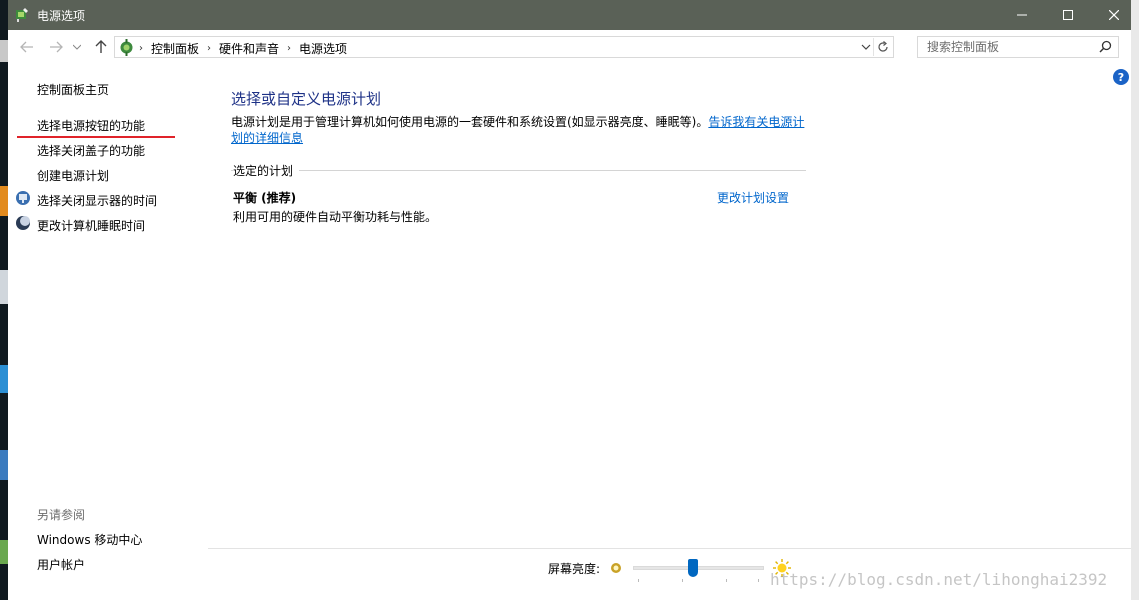 The height and width of the screenshot is (600, 1139). I want to click on minimize-button, so click(1022, 15).